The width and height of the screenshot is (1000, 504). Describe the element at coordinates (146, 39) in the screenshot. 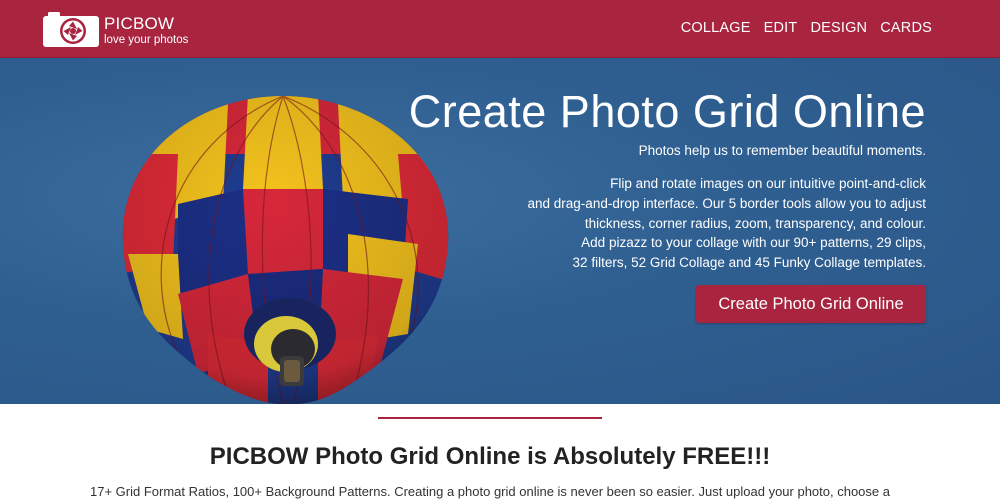

I see `brand-tagline: love your photos` at that location.